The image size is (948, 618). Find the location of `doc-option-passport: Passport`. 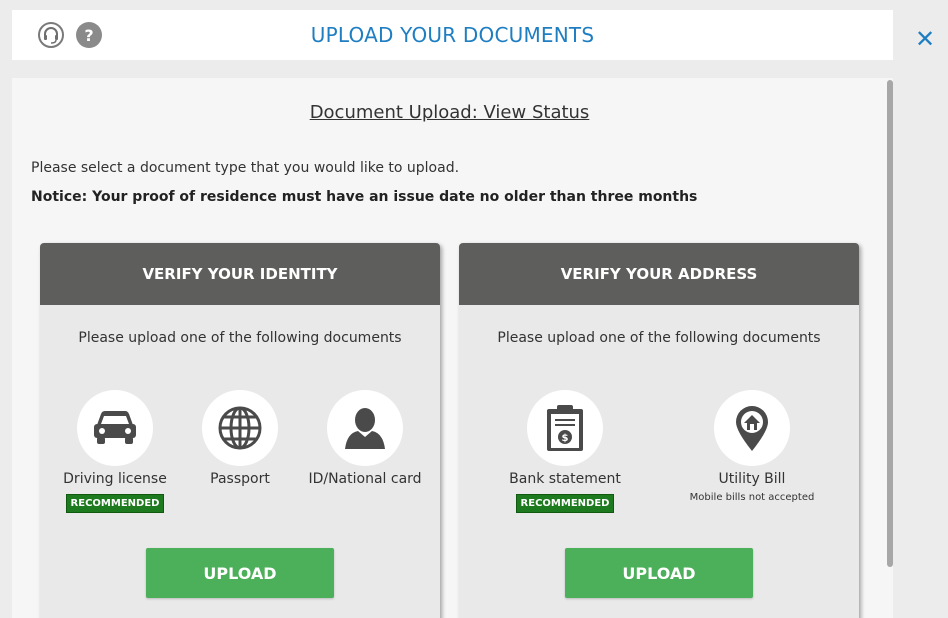

doc-option-passport: Passport is located at coordinates (240, 438).